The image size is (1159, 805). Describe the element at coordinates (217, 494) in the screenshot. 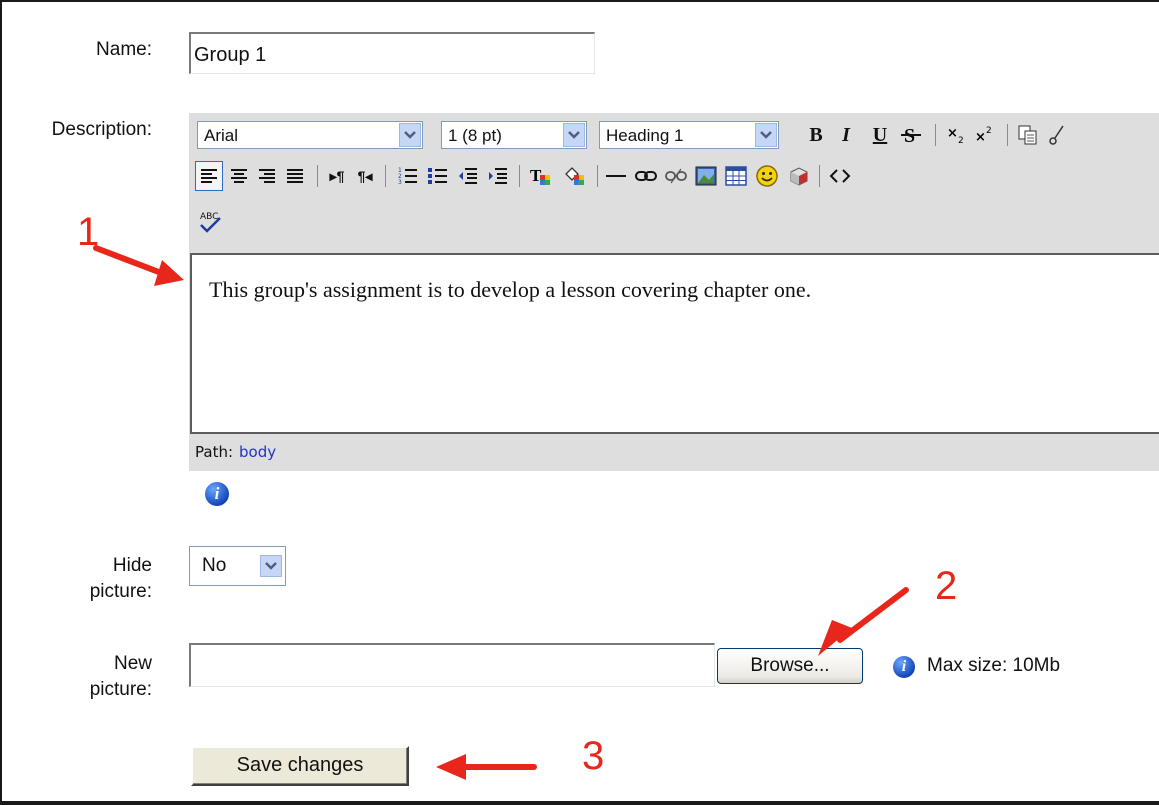

I see `info-icon: i` at that location.